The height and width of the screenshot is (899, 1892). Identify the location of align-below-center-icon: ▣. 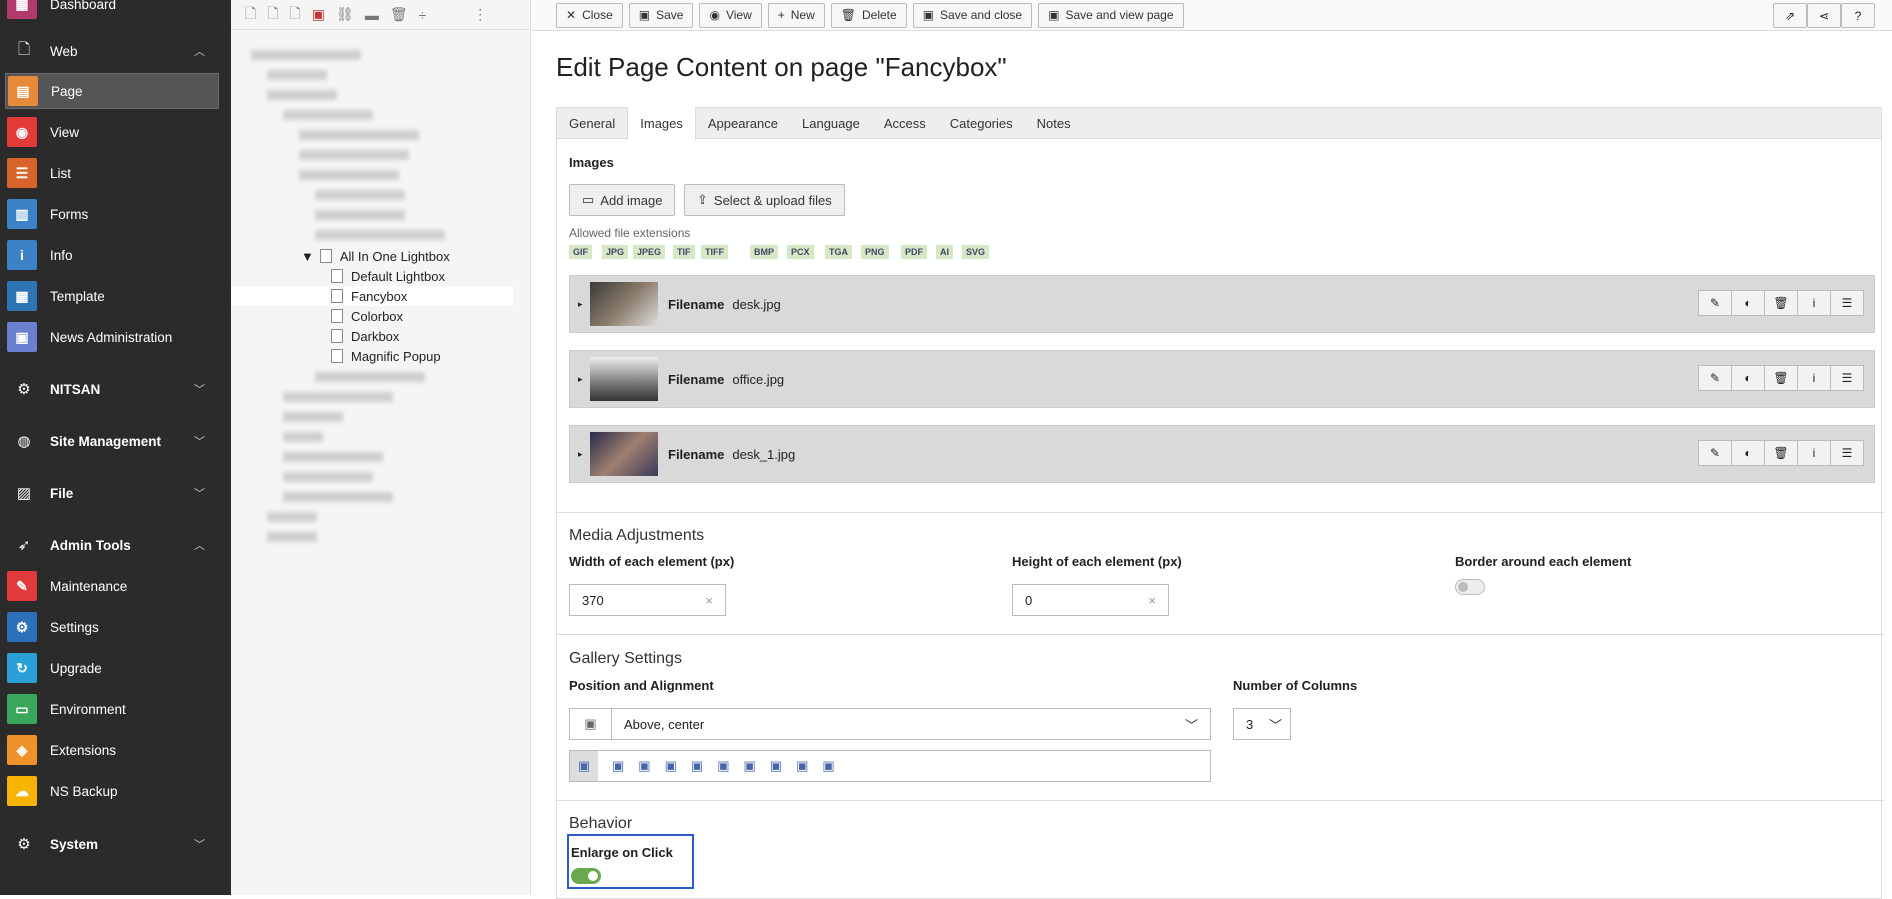
(671, 766).